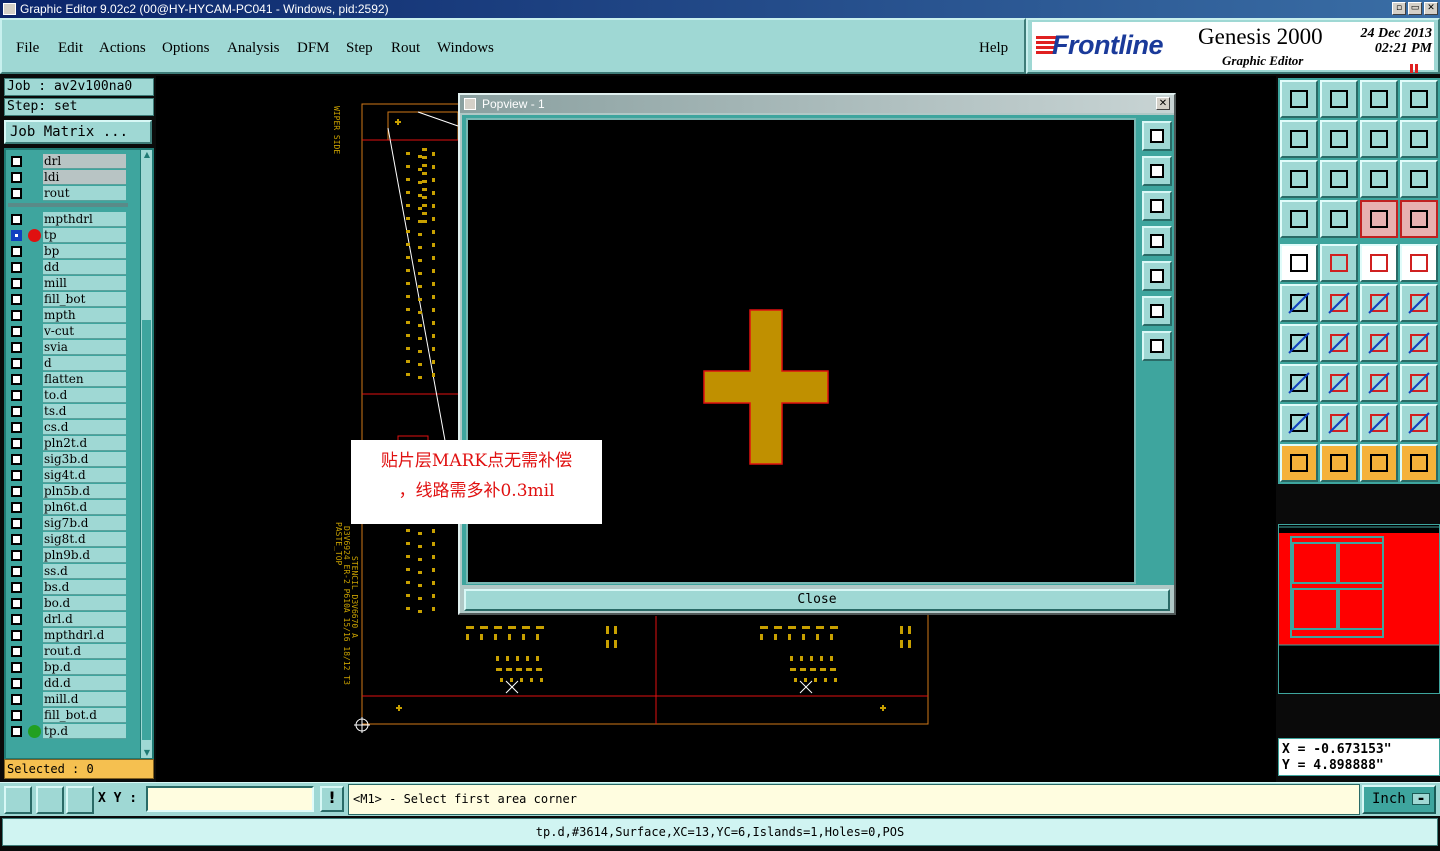 The image size is (1440, 851). I want to click on layer-row-d: d, so click(68, 363).